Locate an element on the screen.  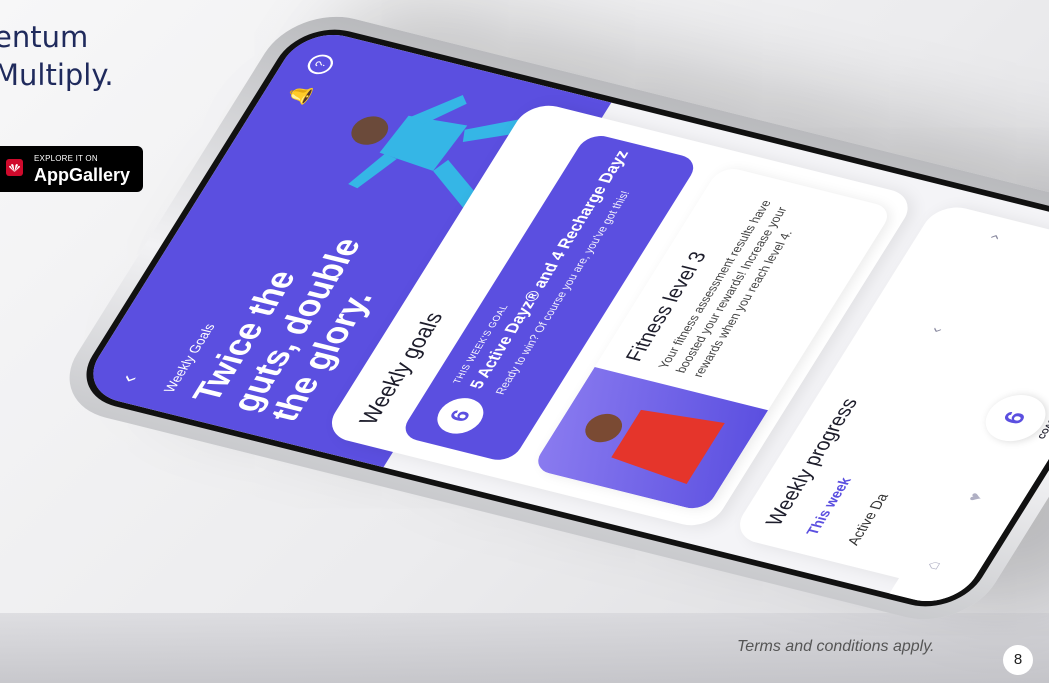
vitality-coin-icon: 6 is located at coordinates (460, 415).